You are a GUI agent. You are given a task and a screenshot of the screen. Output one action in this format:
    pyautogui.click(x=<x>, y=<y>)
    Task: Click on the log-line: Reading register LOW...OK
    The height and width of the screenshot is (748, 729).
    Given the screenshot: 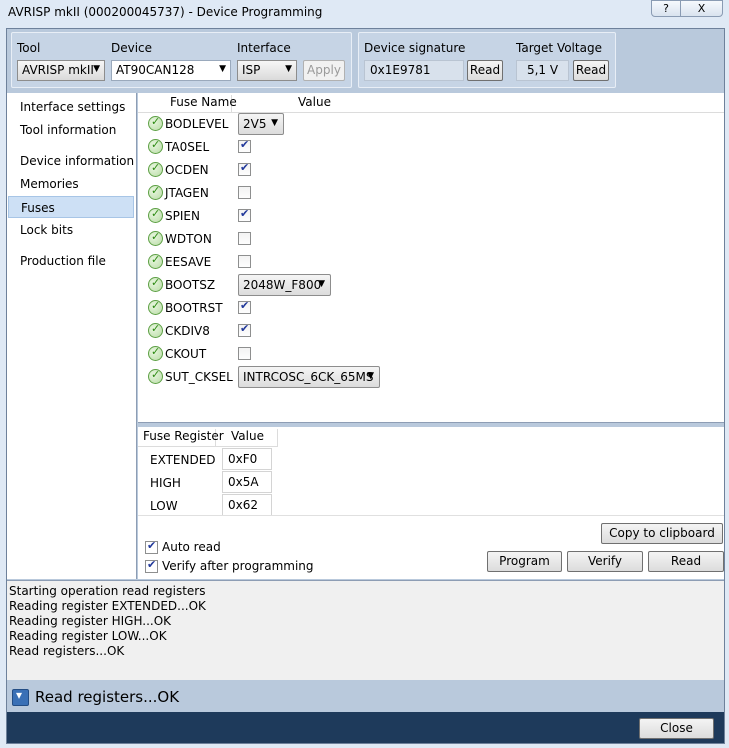 What is the action you would take?
    pyautogui.click(x=88, y=636)
    